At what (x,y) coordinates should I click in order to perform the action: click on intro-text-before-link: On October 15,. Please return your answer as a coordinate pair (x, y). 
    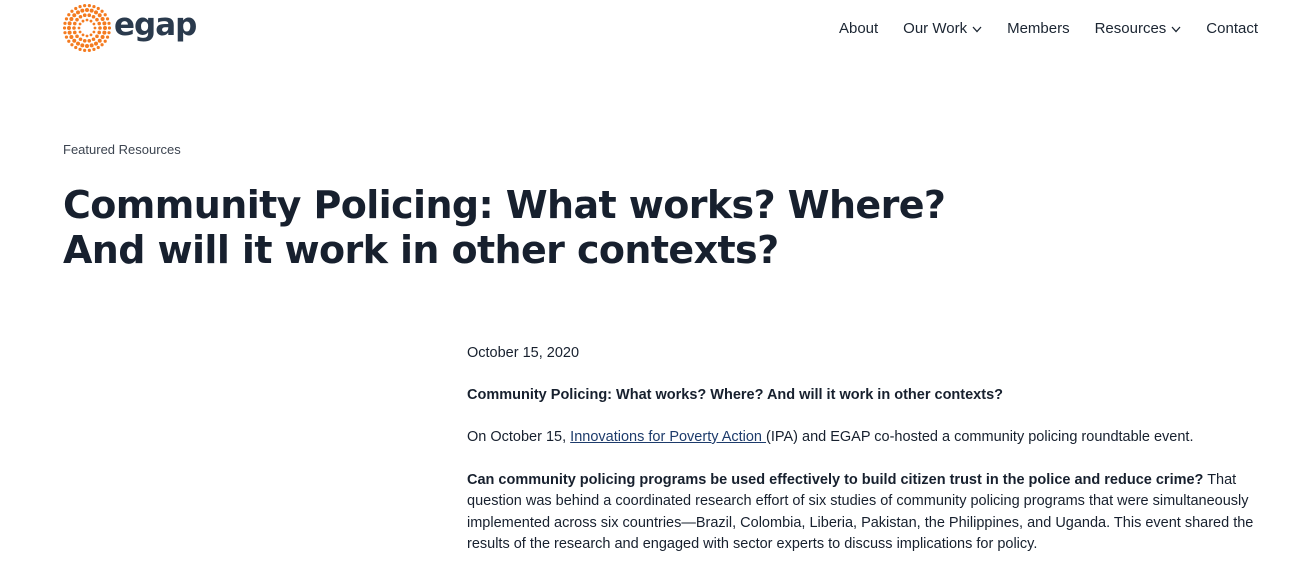
    Looking at the image, I should click on (519, 437).